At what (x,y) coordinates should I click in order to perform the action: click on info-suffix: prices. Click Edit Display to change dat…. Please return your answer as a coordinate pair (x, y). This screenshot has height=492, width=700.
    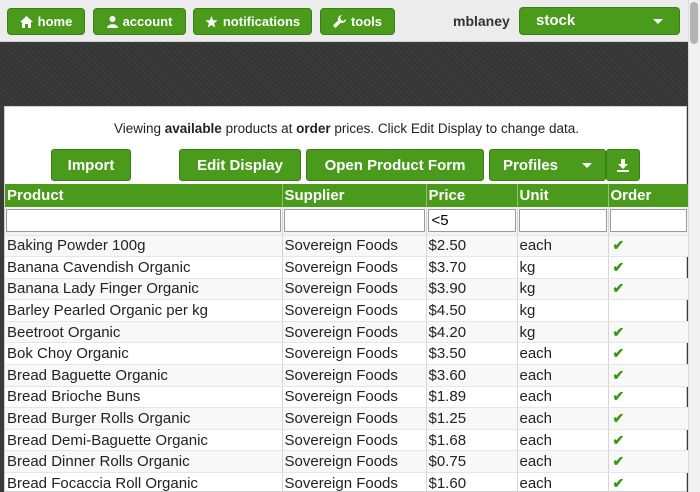
    Looking at the image, I should click on (455, 128).